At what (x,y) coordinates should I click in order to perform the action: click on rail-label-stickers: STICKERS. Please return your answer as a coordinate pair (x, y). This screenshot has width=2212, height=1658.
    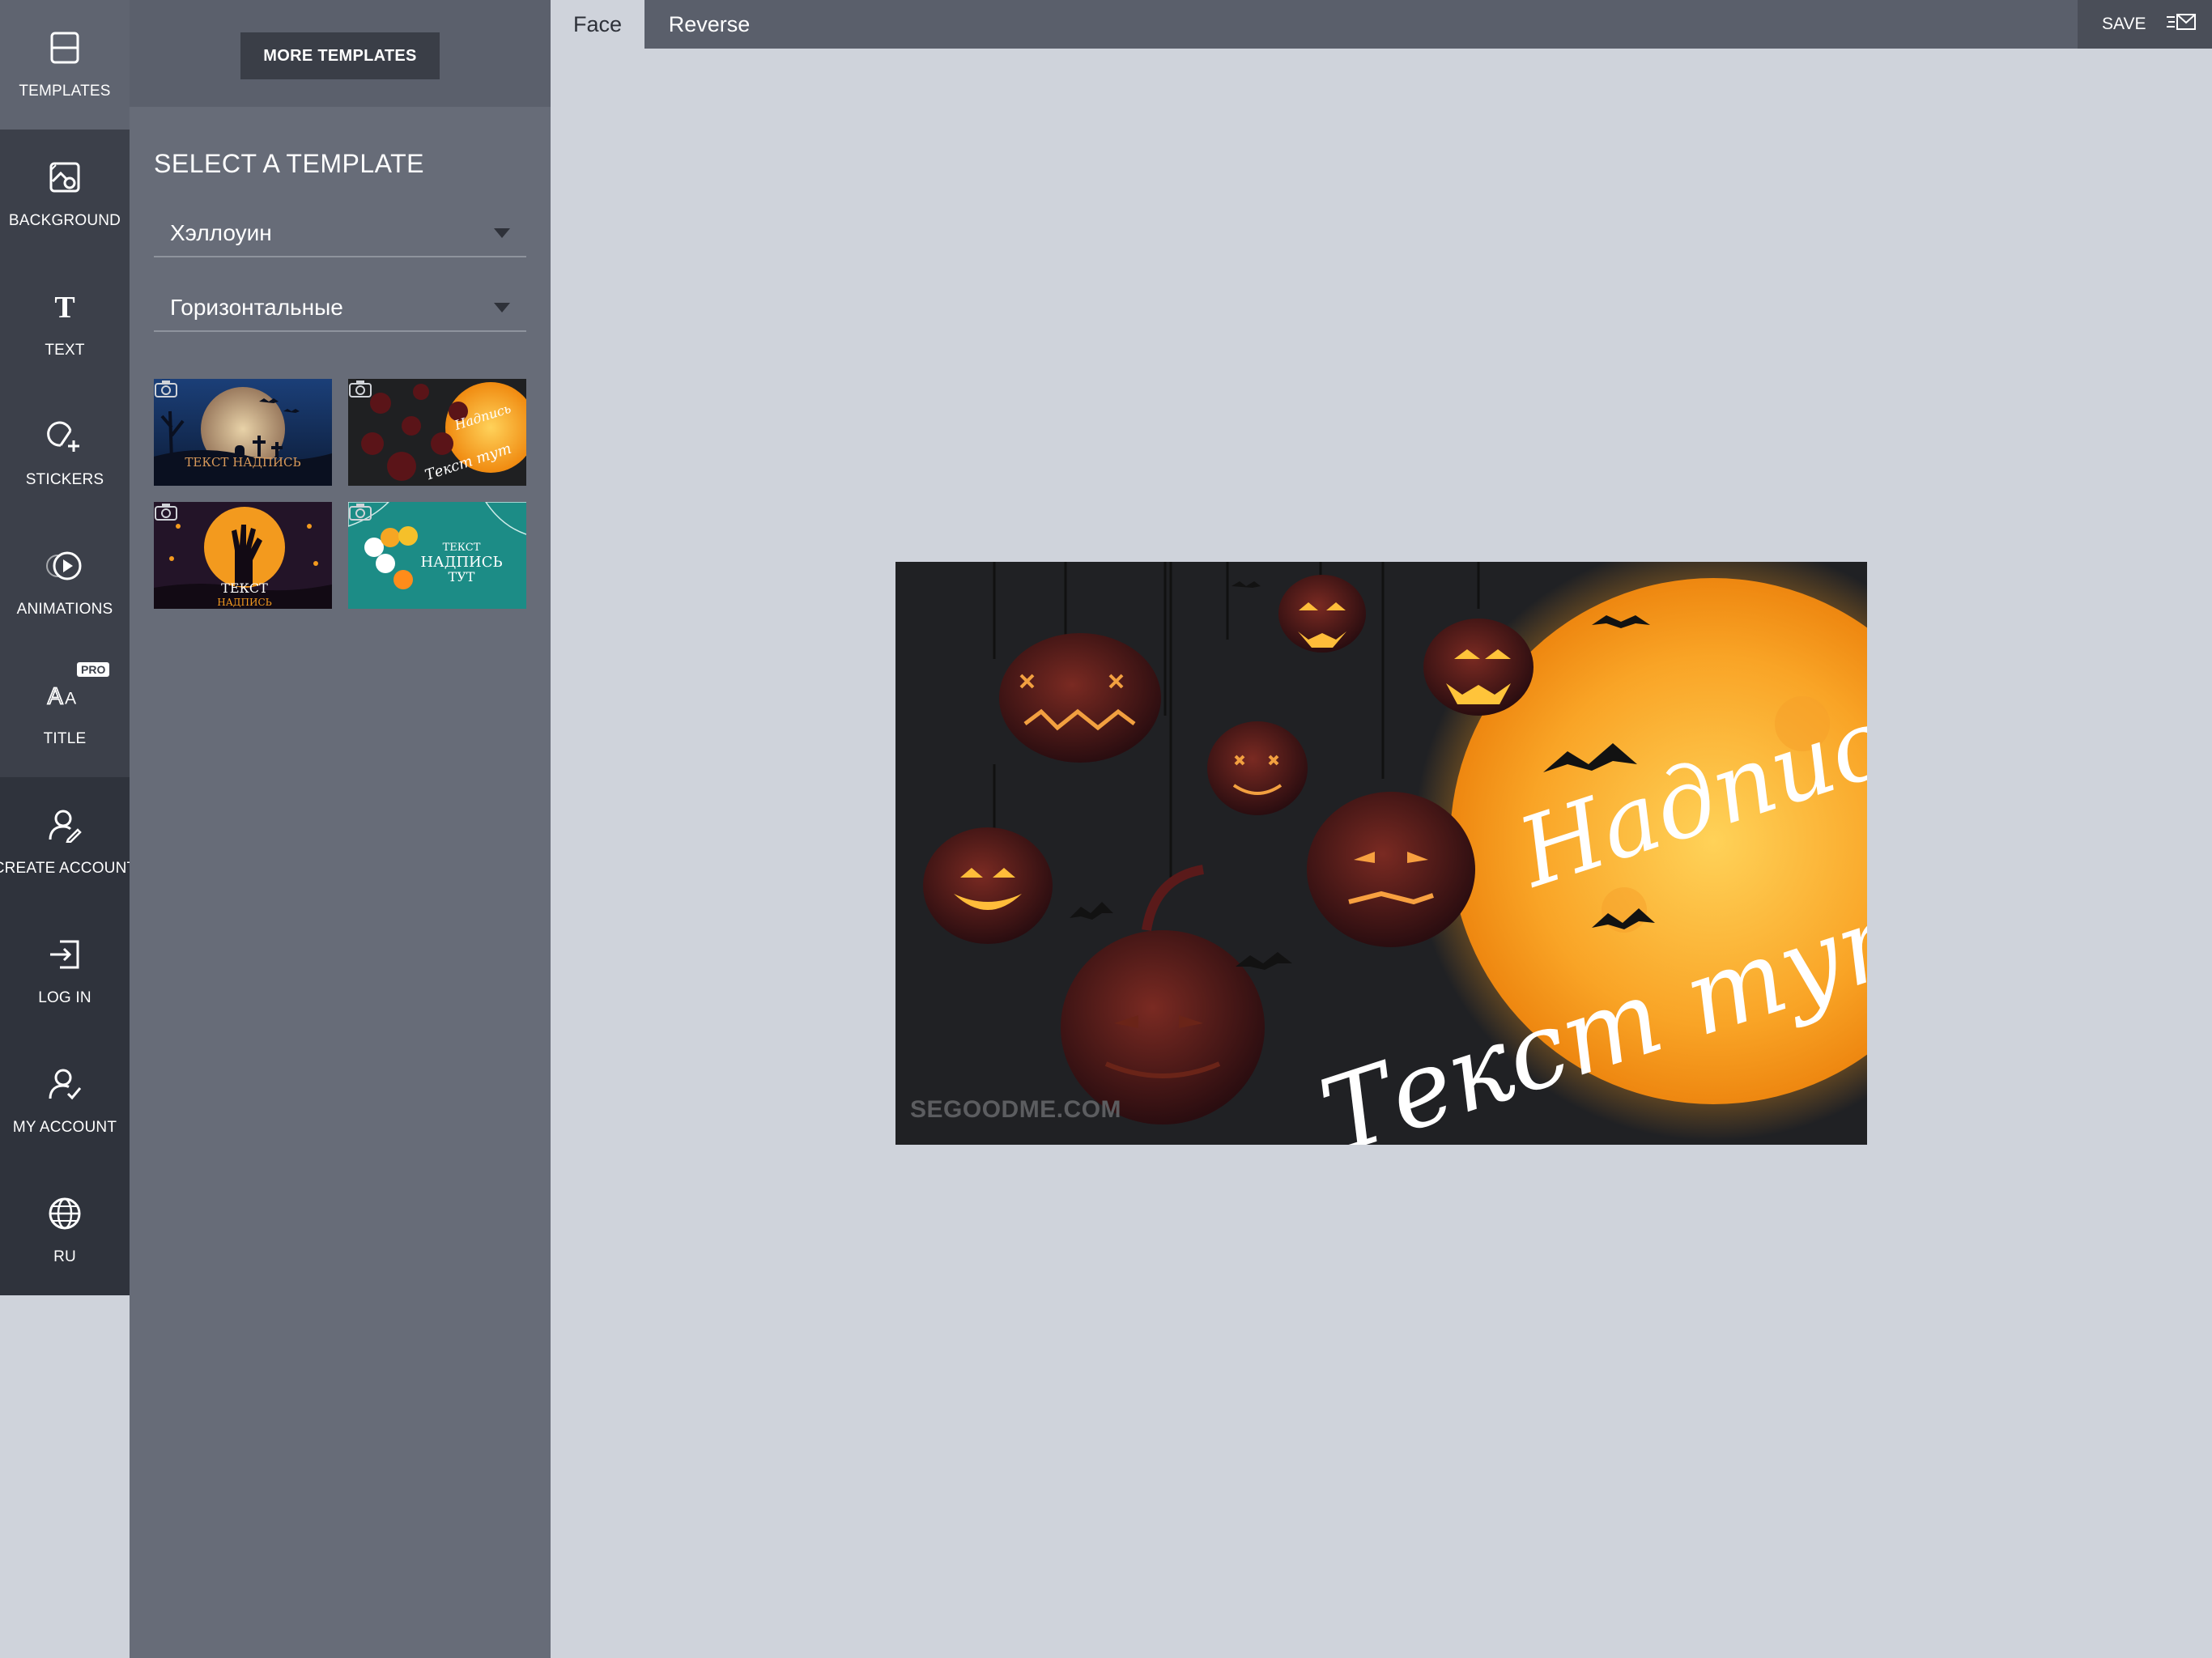
    Looking at the image, I should click on (64, 479).